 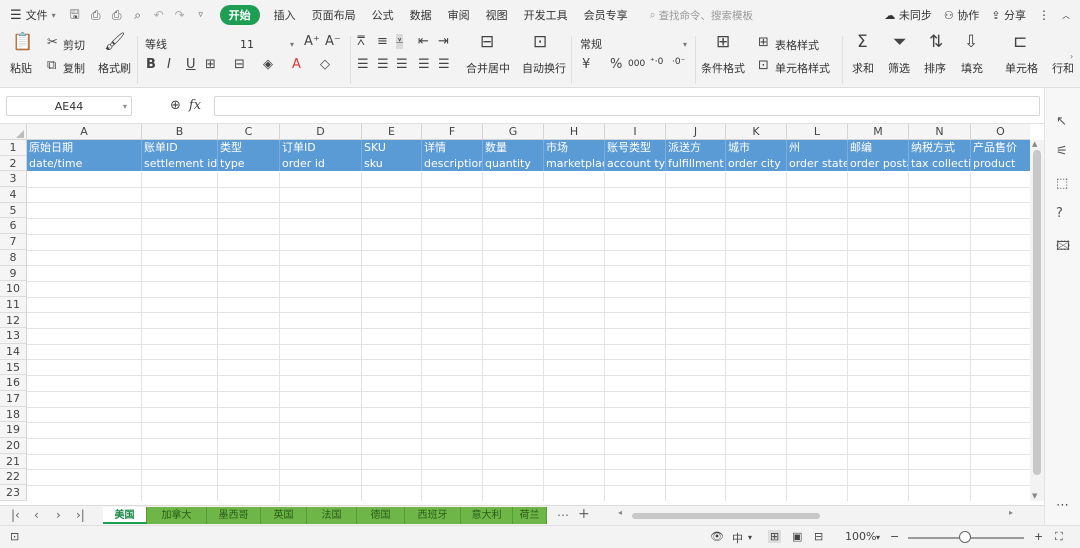 I want to click on header-cell: product, so click(x=1000, y=164).